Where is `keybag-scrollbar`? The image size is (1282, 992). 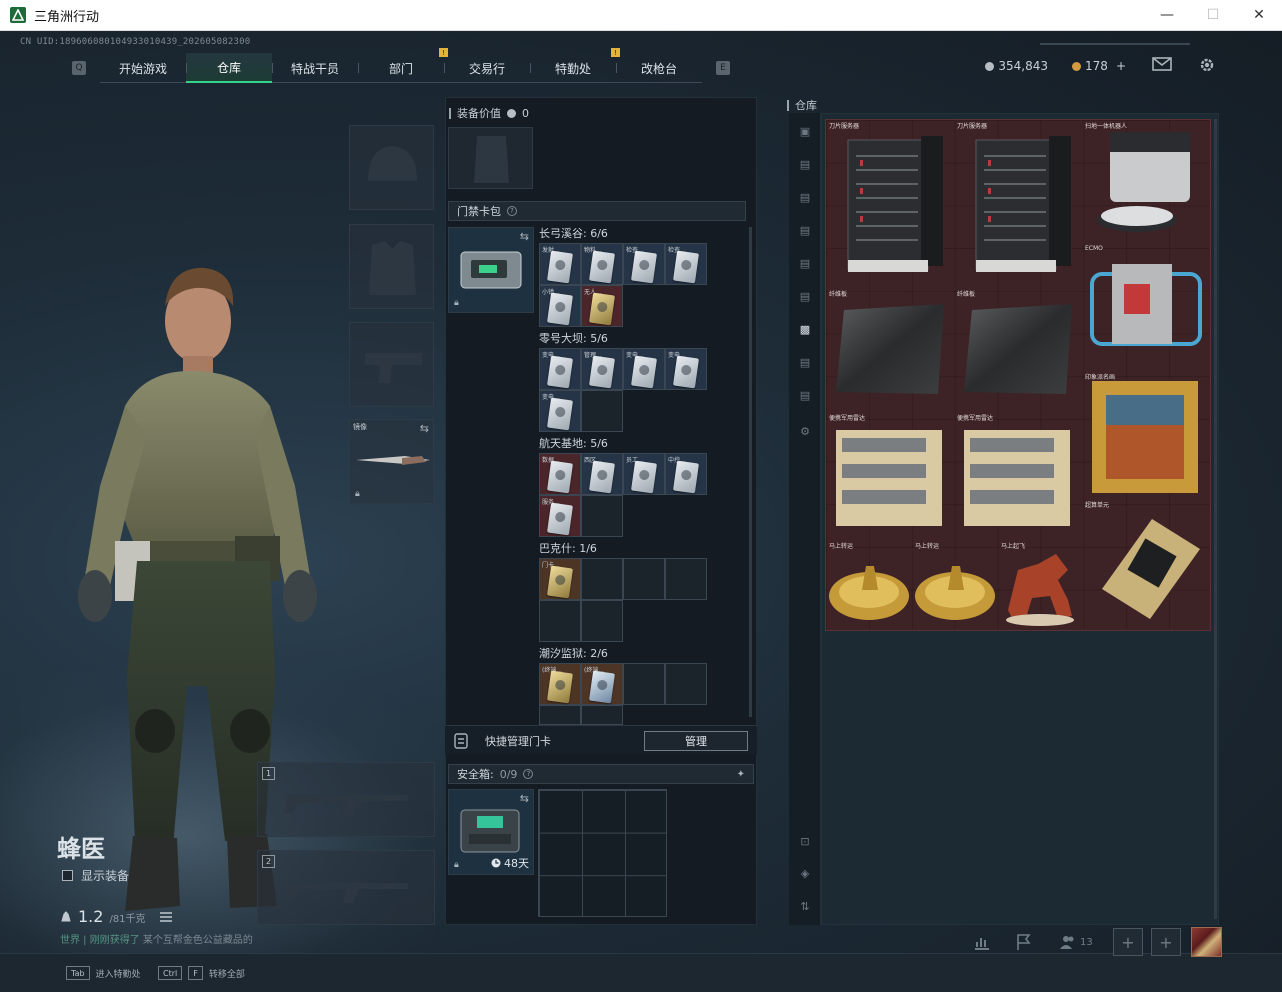
keybag-scrollbar is located at coordinates (750, 472).